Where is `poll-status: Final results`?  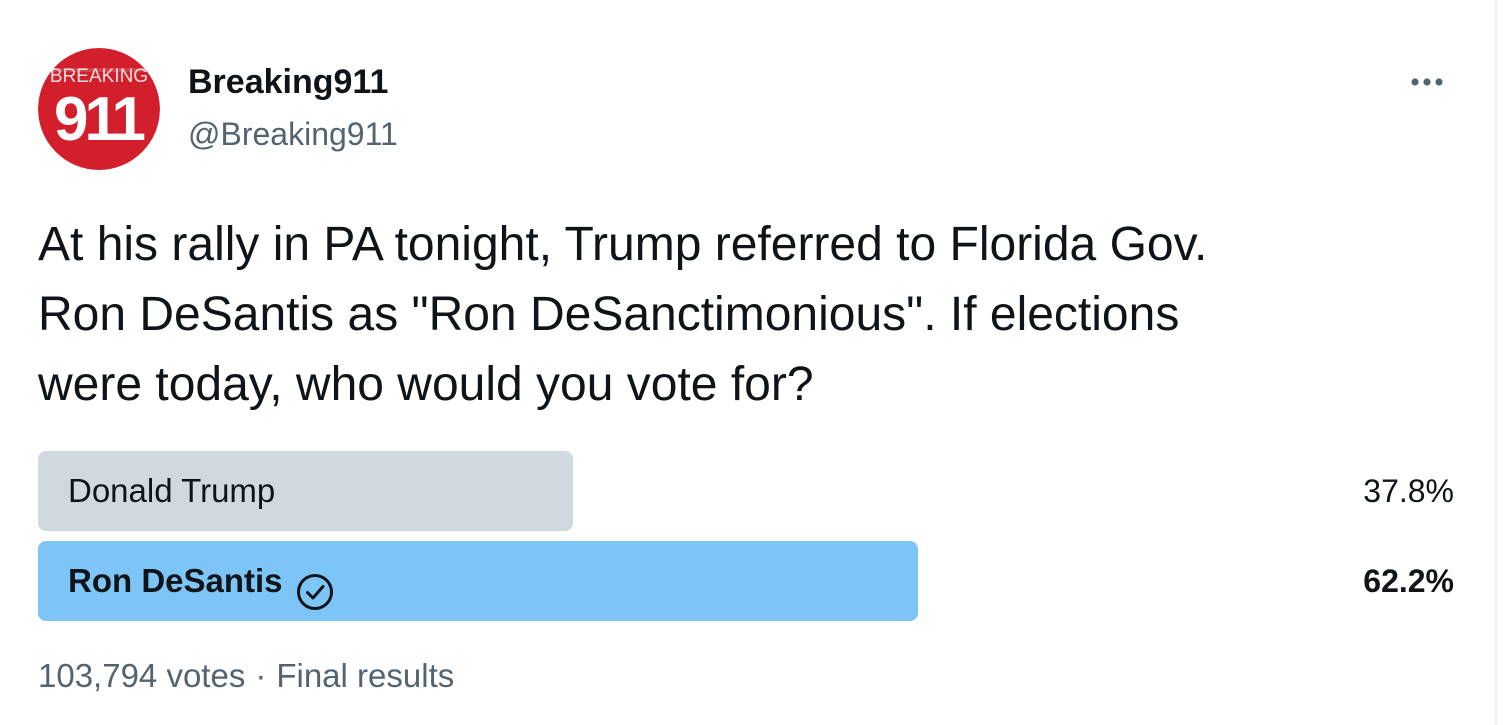 poll-status: Final results is located at coordinates (365, 675).